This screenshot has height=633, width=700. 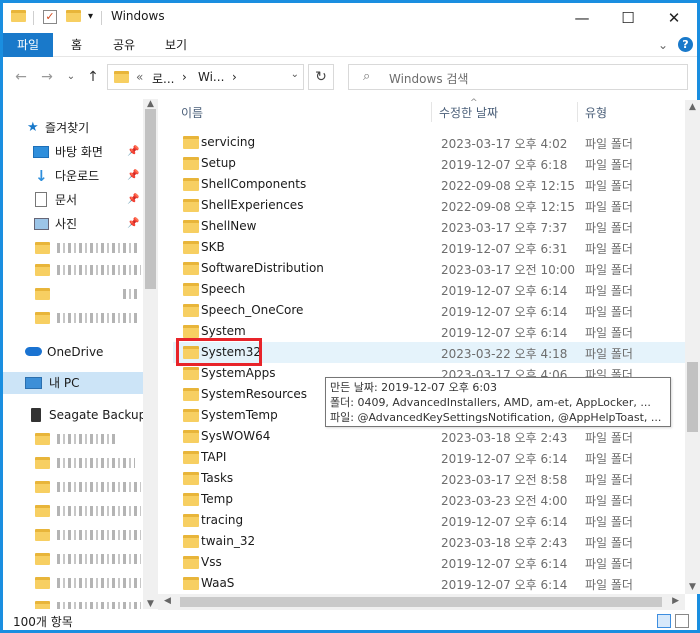 I want to click on close-button: ✕, so click(x=674, y=18).